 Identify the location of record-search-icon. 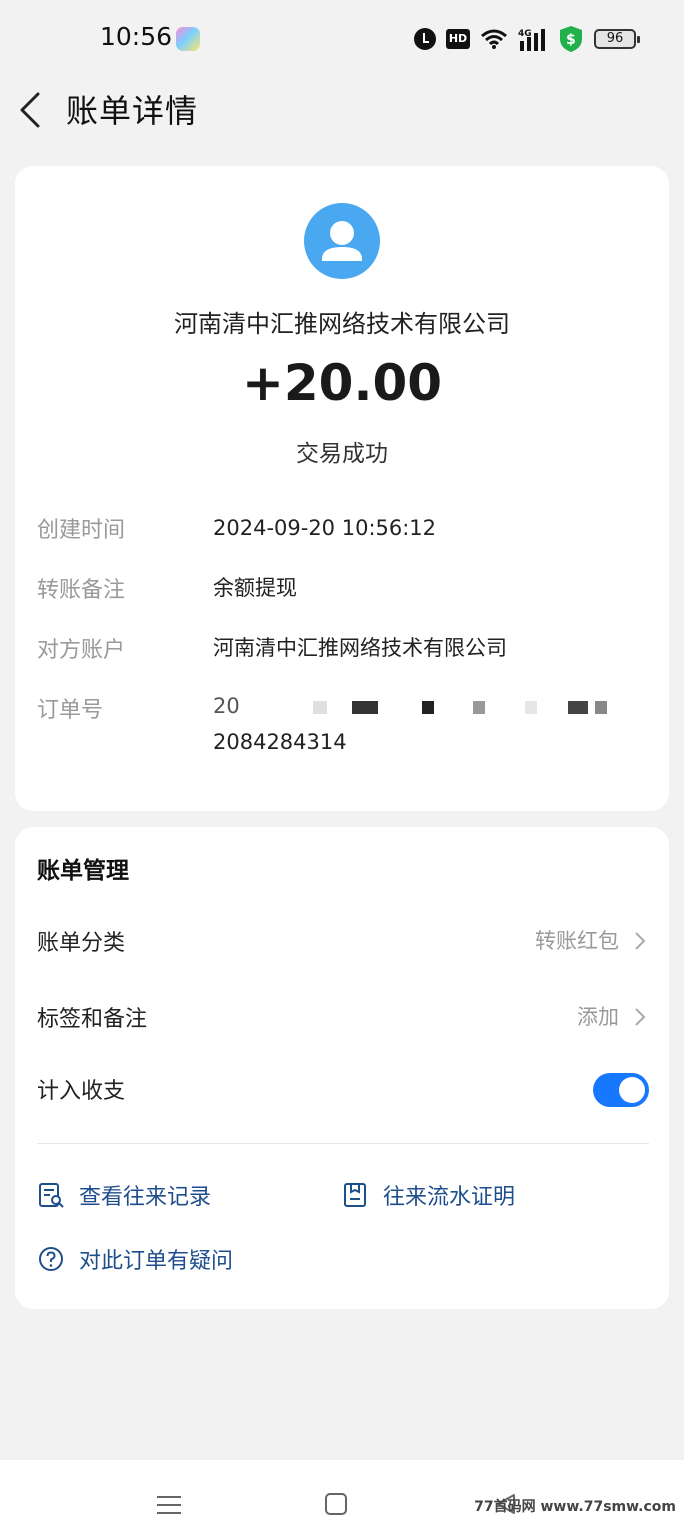
(51, 1195).